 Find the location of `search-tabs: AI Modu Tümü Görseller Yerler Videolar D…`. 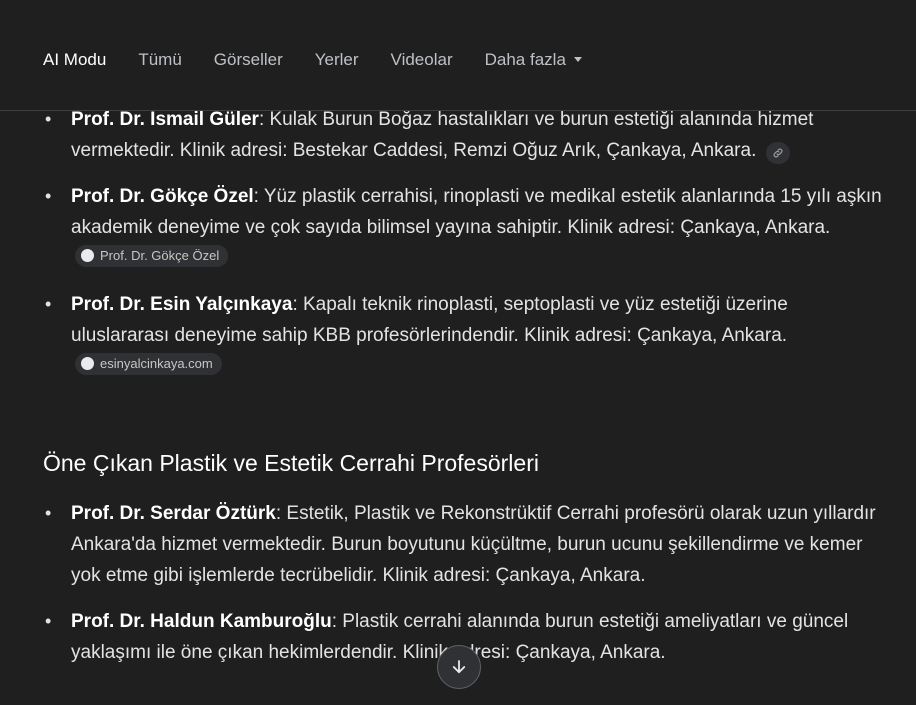

search-tabs: AI Modu Tümü Görseller Yerler Videolar D… is located at coordinates (328, 60).